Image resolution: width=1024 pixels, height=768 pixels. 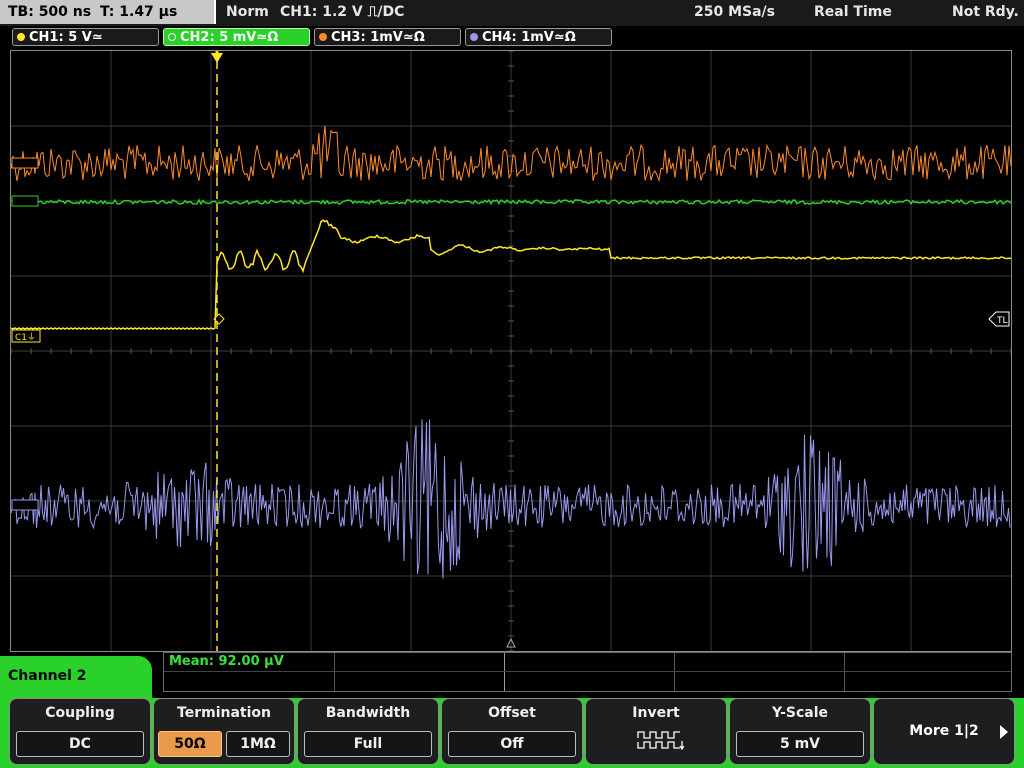 I want to click on coupling-value: DC, so click(x=80, y=744).